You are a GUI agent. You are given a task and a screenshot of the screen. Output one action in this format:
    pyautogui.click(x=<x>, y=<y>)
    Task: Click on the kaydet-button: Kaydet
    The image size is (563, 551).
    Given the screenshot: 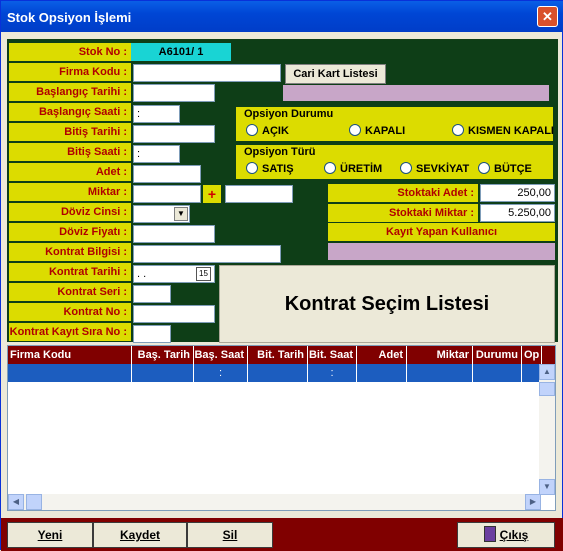 What is the action you would take?
    pyautogui.click(x=140, y=535)
    